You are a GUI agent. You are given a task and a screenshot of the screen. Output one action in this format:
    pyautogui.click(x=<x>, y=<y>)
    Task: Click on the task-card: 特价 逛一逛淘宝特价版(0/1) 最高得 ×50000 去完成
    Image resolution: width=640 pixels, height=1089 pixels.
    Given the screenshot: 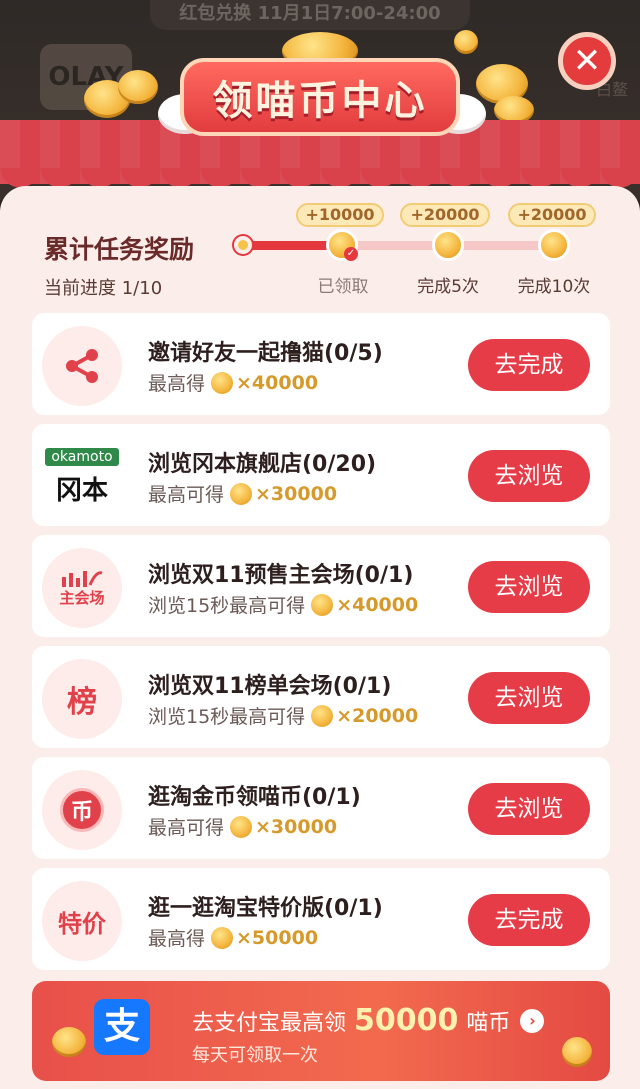 What is the action you would take?
    pyautogui.click(x=321, y=919)
    